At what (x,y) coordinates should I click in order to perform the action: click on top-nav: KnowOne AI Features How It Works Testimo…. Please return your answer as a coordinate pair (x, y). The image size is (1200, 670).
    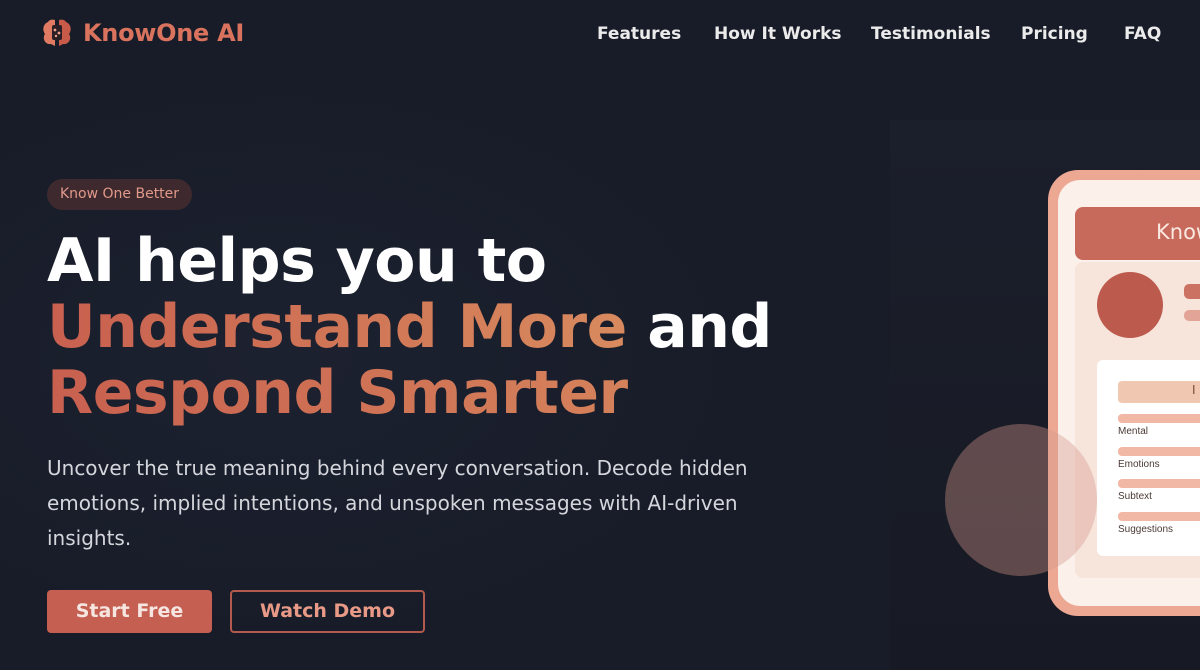
    Looking at the image, I should click on (600, 35).